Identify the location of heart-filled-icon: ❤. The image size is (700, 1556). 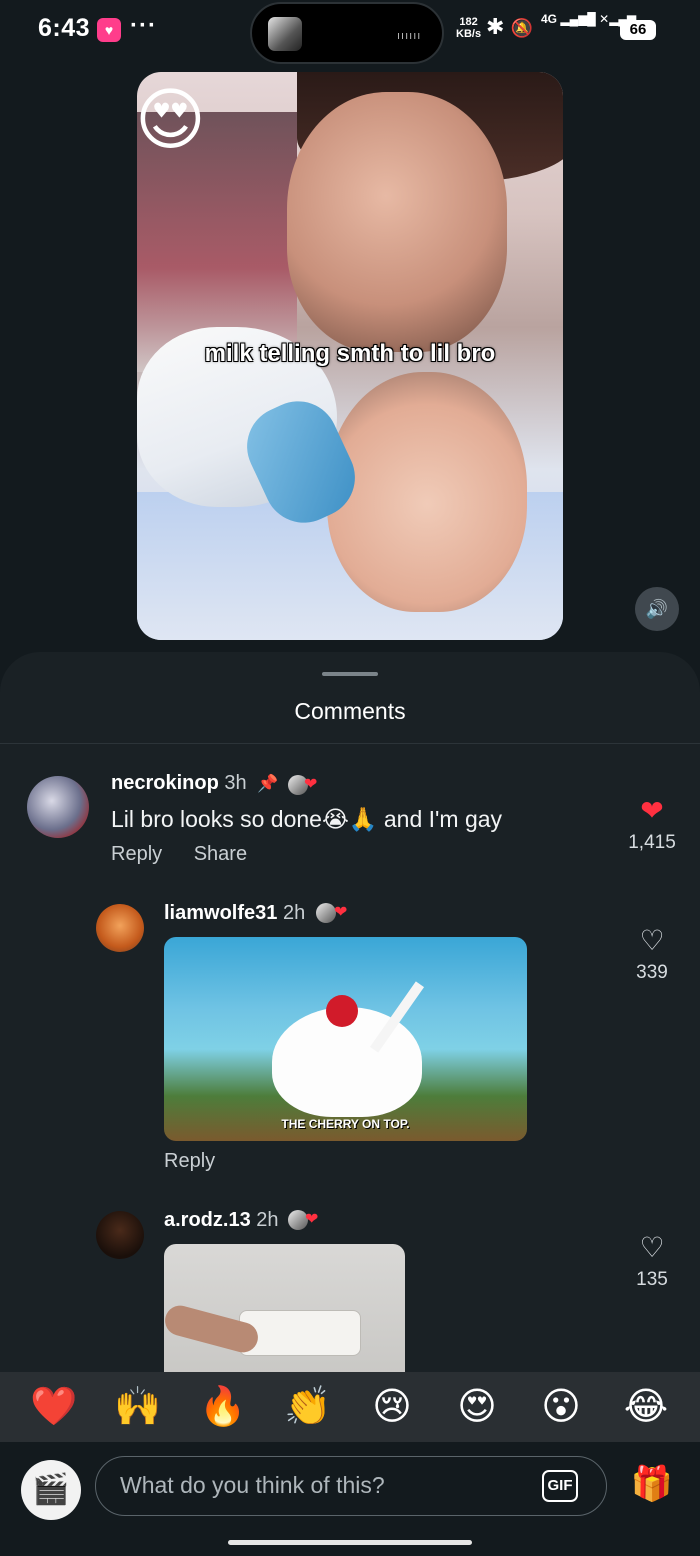
(652, 810).